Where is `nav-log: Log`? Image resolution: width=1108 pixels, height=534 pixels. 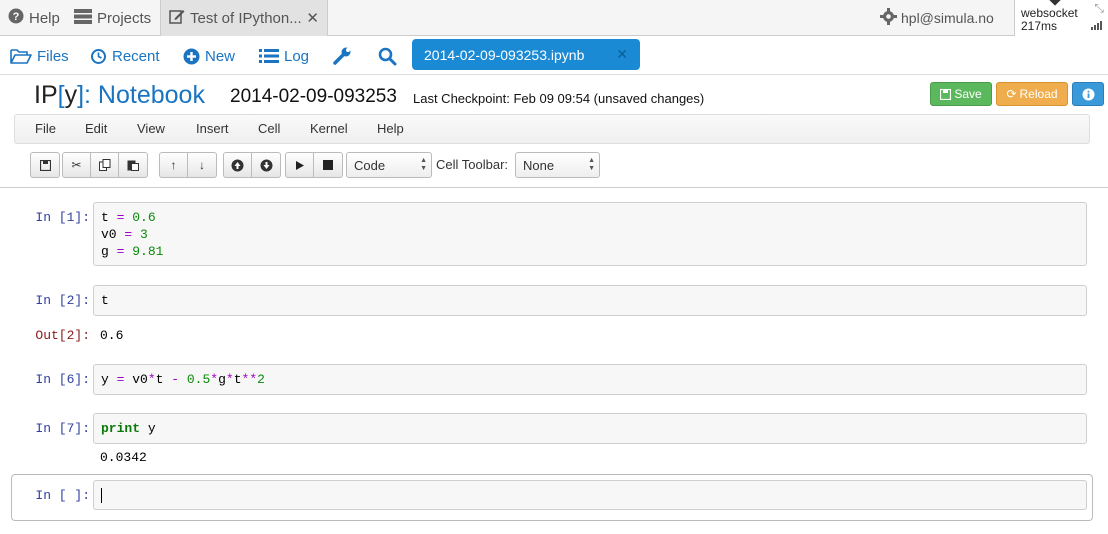
nav-log: Log is located at coordinates (284, 56).